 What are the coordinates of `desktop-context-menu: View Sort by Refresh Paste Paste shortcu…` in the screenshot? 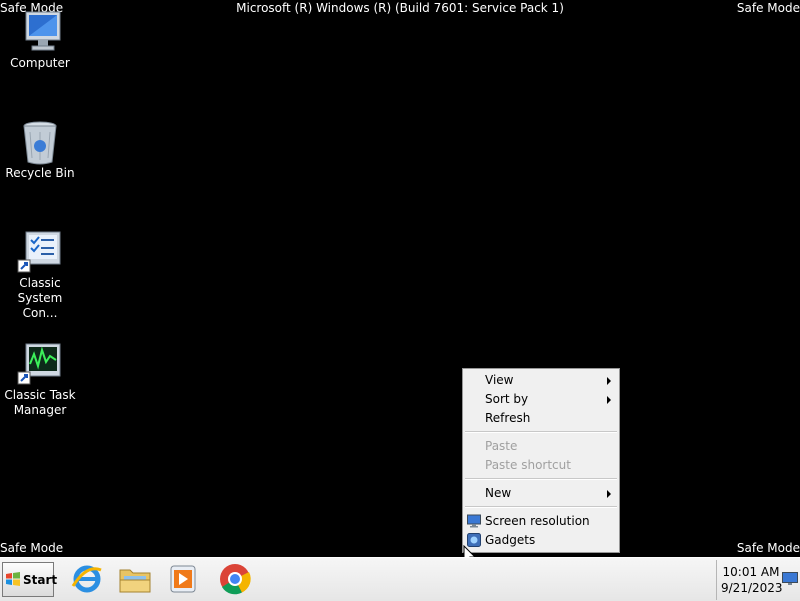 It's located at (541, 460).